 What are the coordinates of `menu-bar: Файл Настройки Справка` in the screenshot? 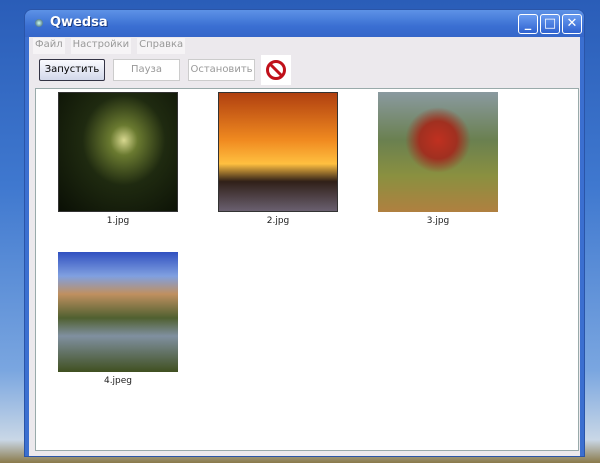 It's located at (109, 46).